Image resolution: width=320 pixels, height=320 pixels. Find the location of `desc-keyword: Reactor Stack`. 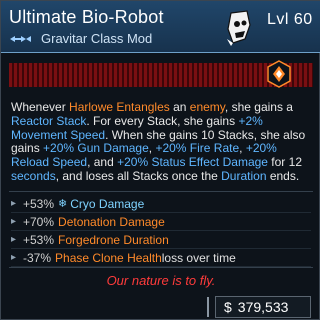

desc-keyword: Reactor Stack is located at coordinates (49, 120).